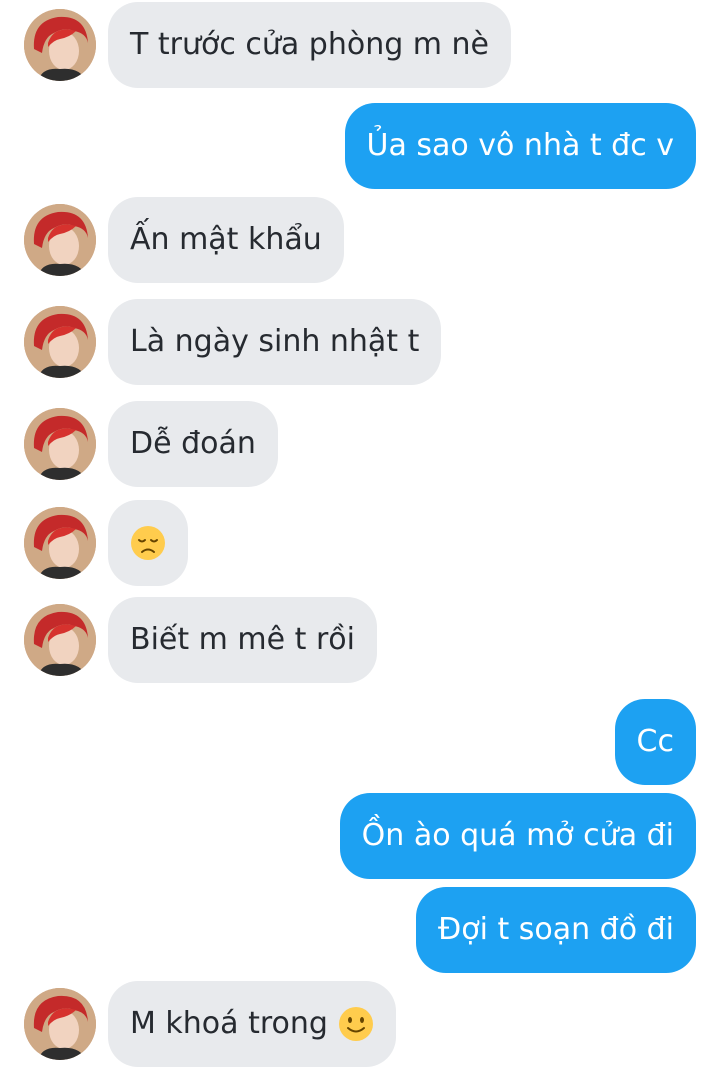  I want to click on message-bubble-incoming: T trước cửa phòng m nè, so click(310, 45).